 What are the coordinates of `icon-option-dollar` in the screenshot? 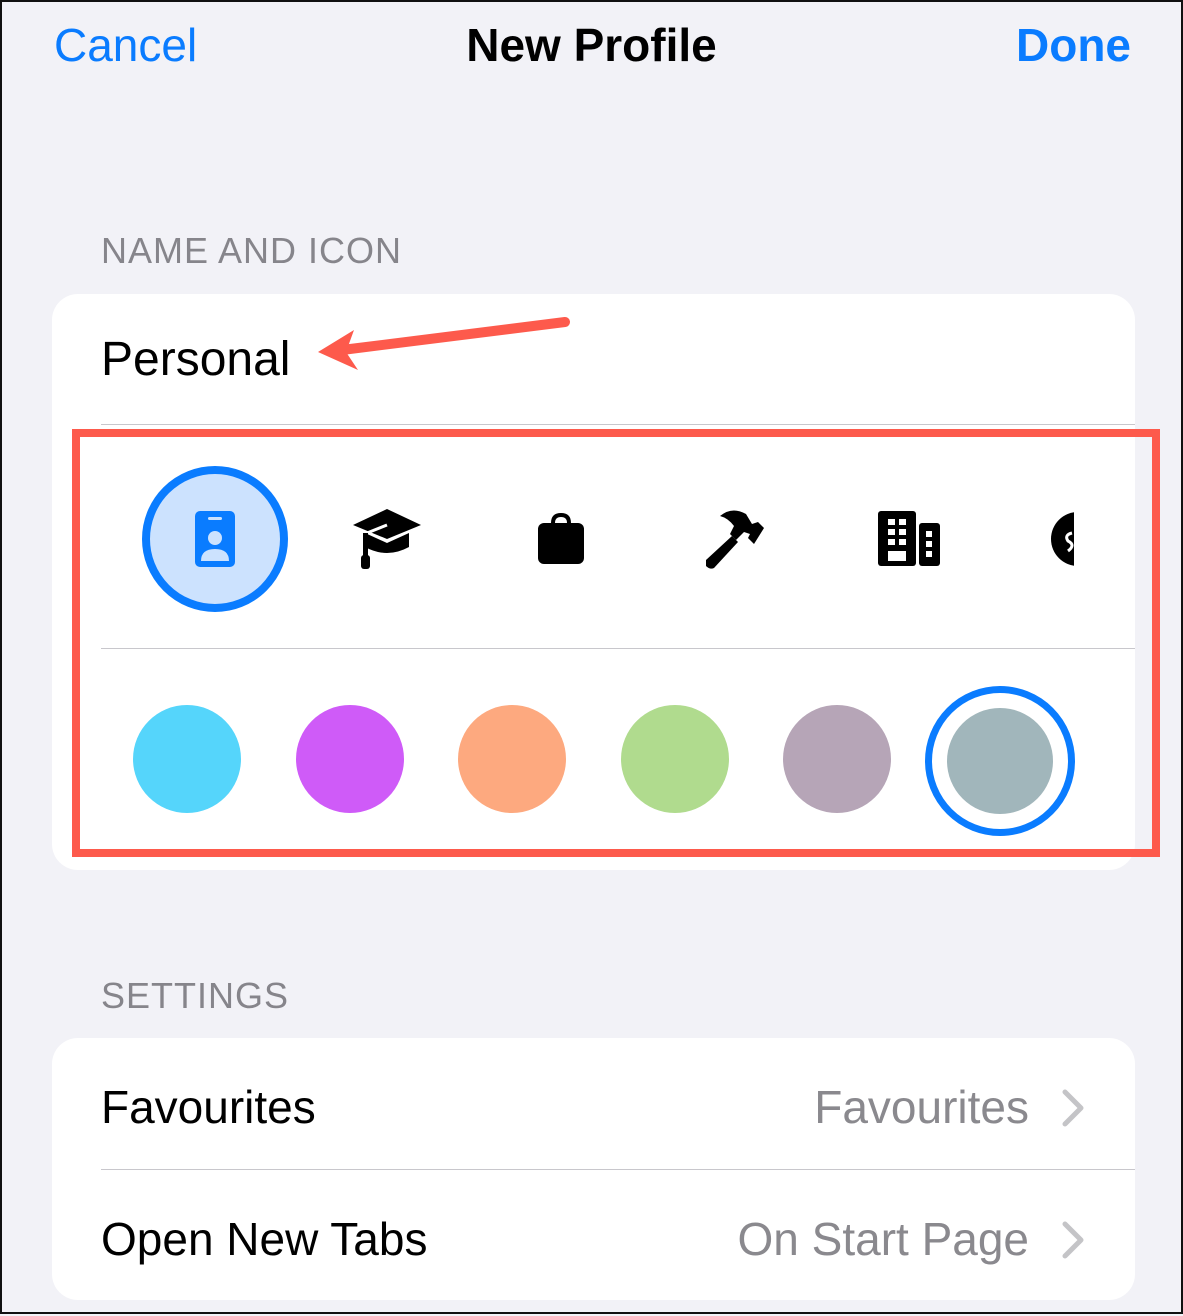 It's located at (1042, 539).